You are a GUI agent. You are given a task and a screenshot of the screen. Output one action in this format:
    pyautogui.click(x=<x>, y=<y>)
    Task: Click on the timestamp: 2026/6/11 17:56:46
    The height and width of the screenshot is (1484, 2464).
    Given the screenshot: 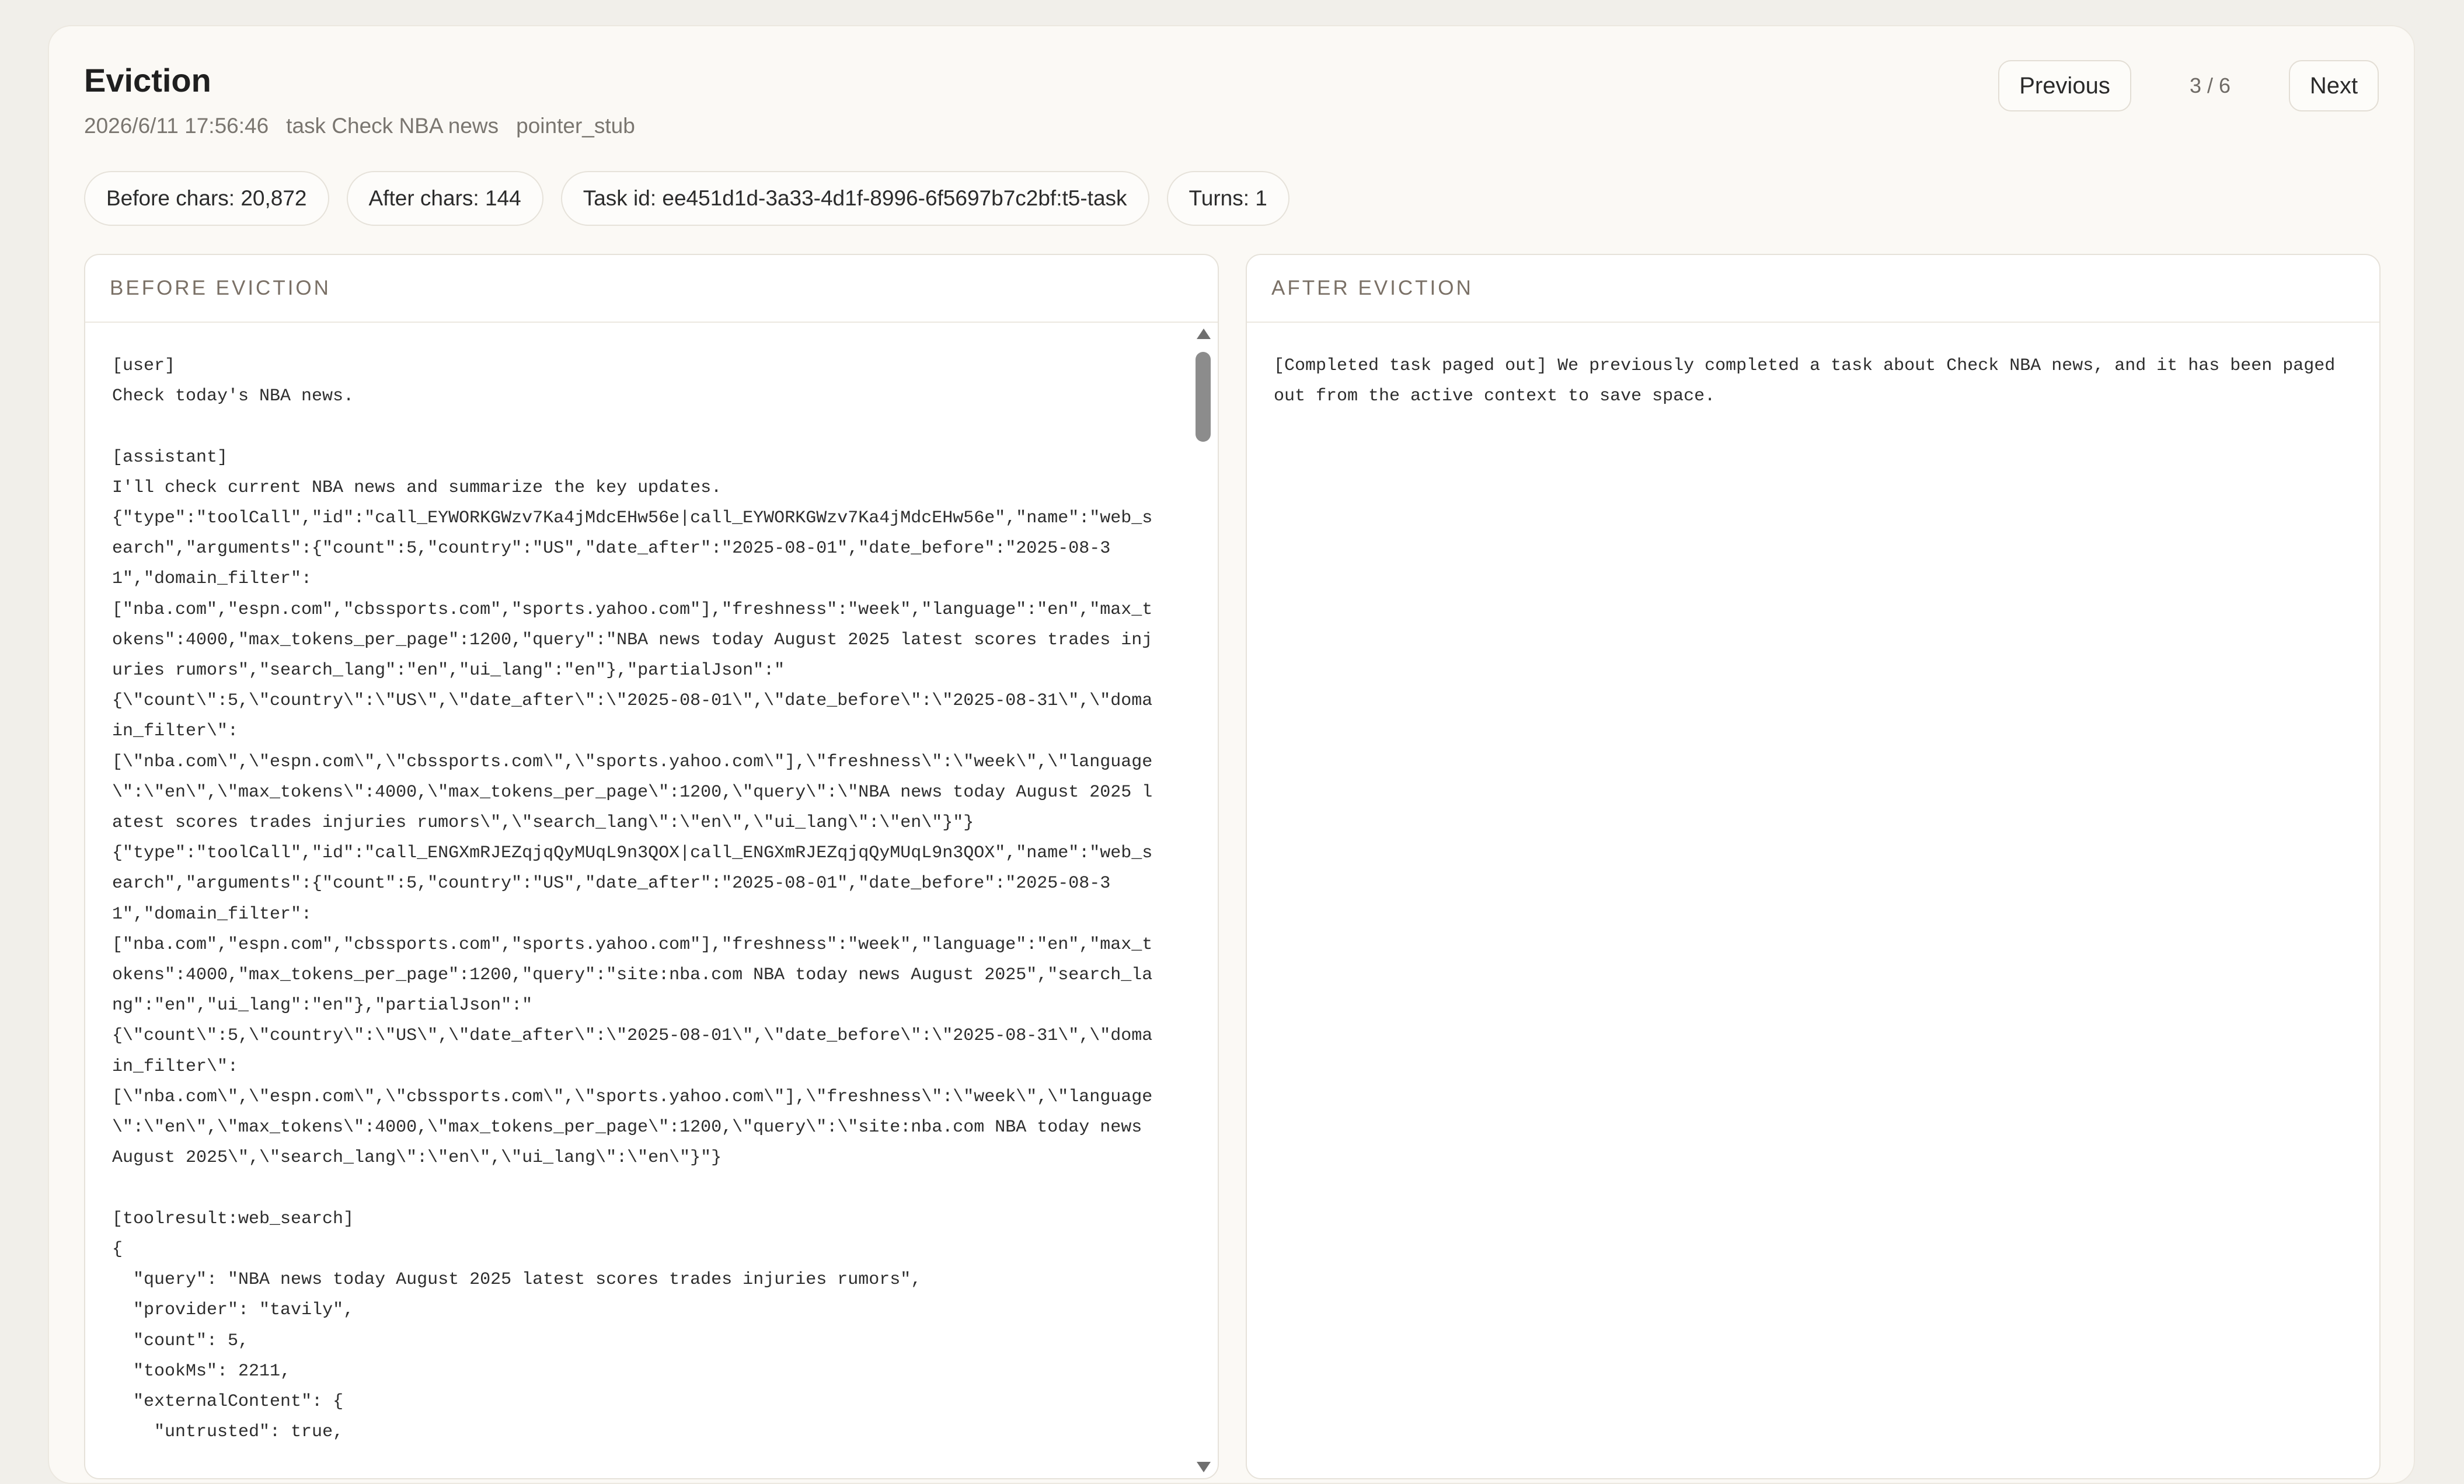 What is the action you would take?
    pyautogui.click(x=177, y=126)
    